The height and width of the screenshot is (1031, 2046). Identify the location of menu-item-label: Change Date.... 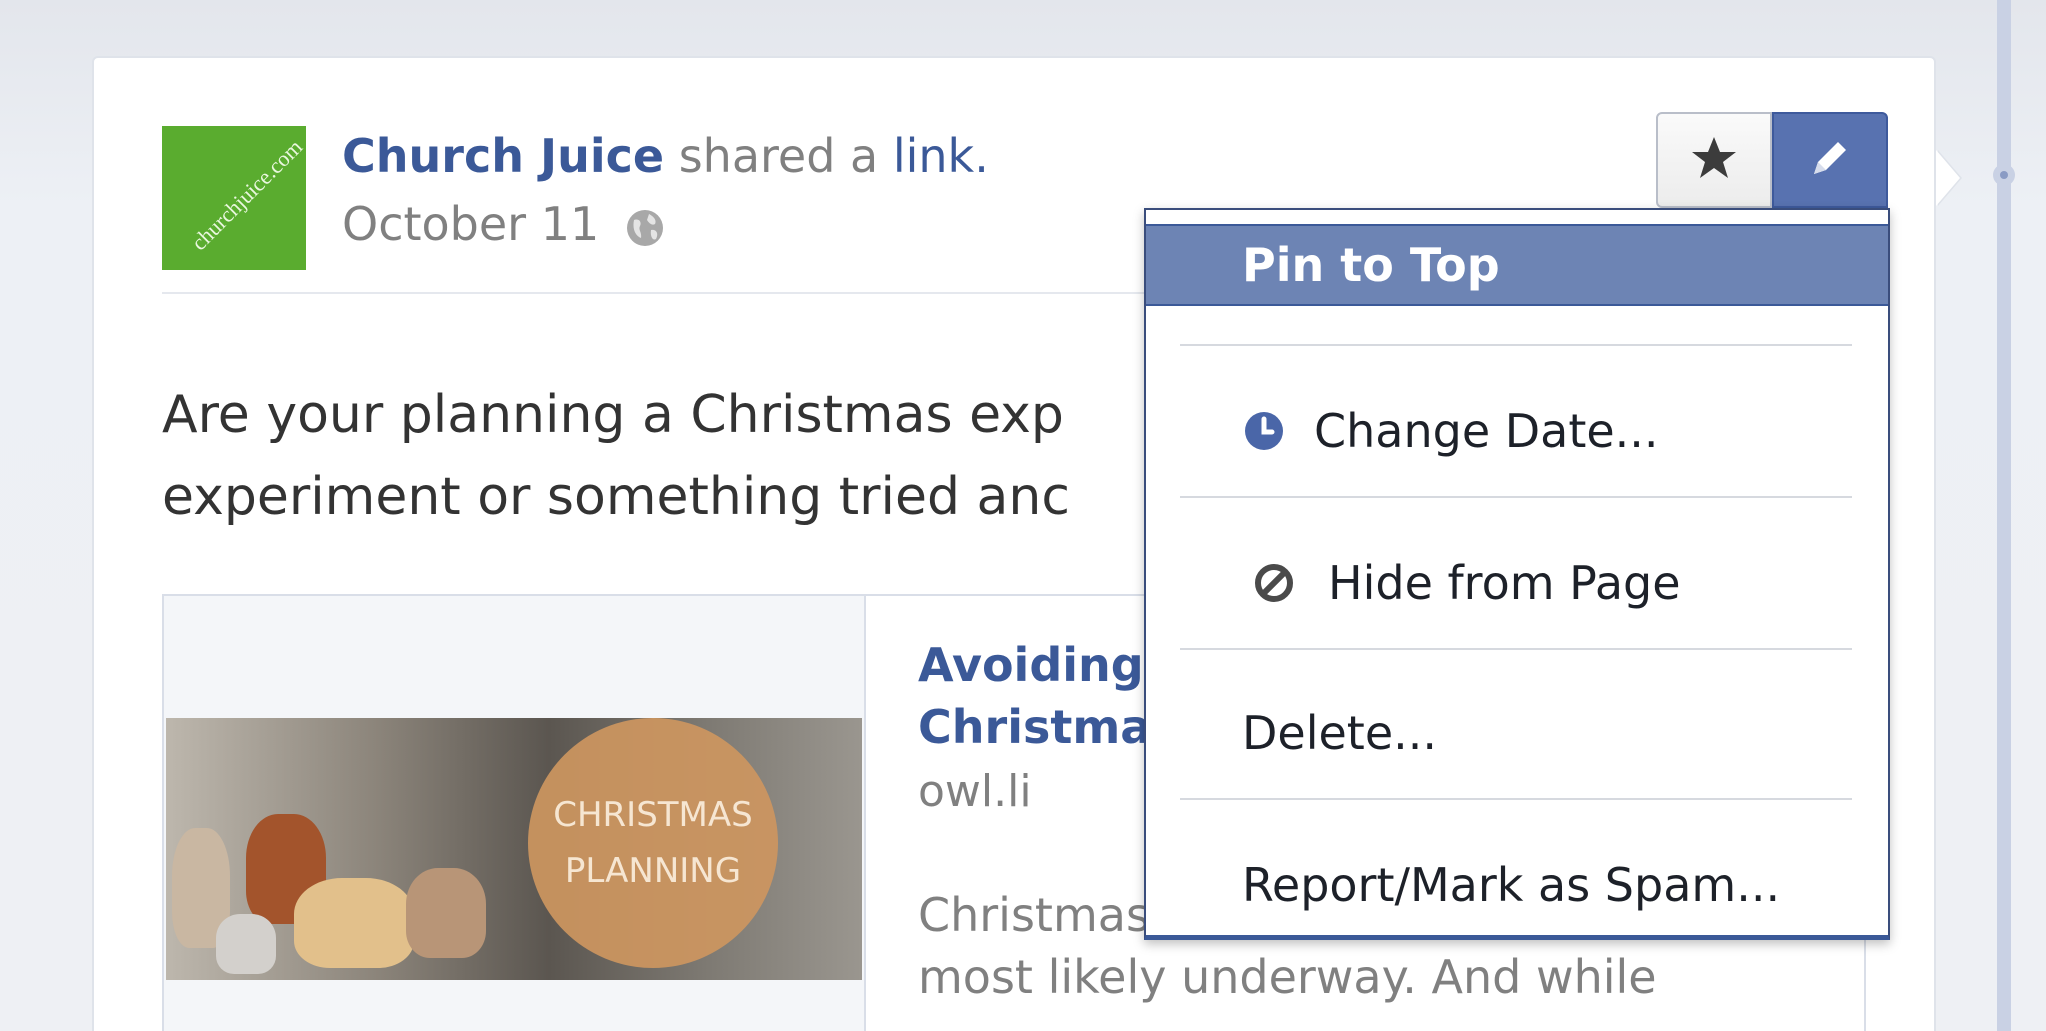
(1486, 431).